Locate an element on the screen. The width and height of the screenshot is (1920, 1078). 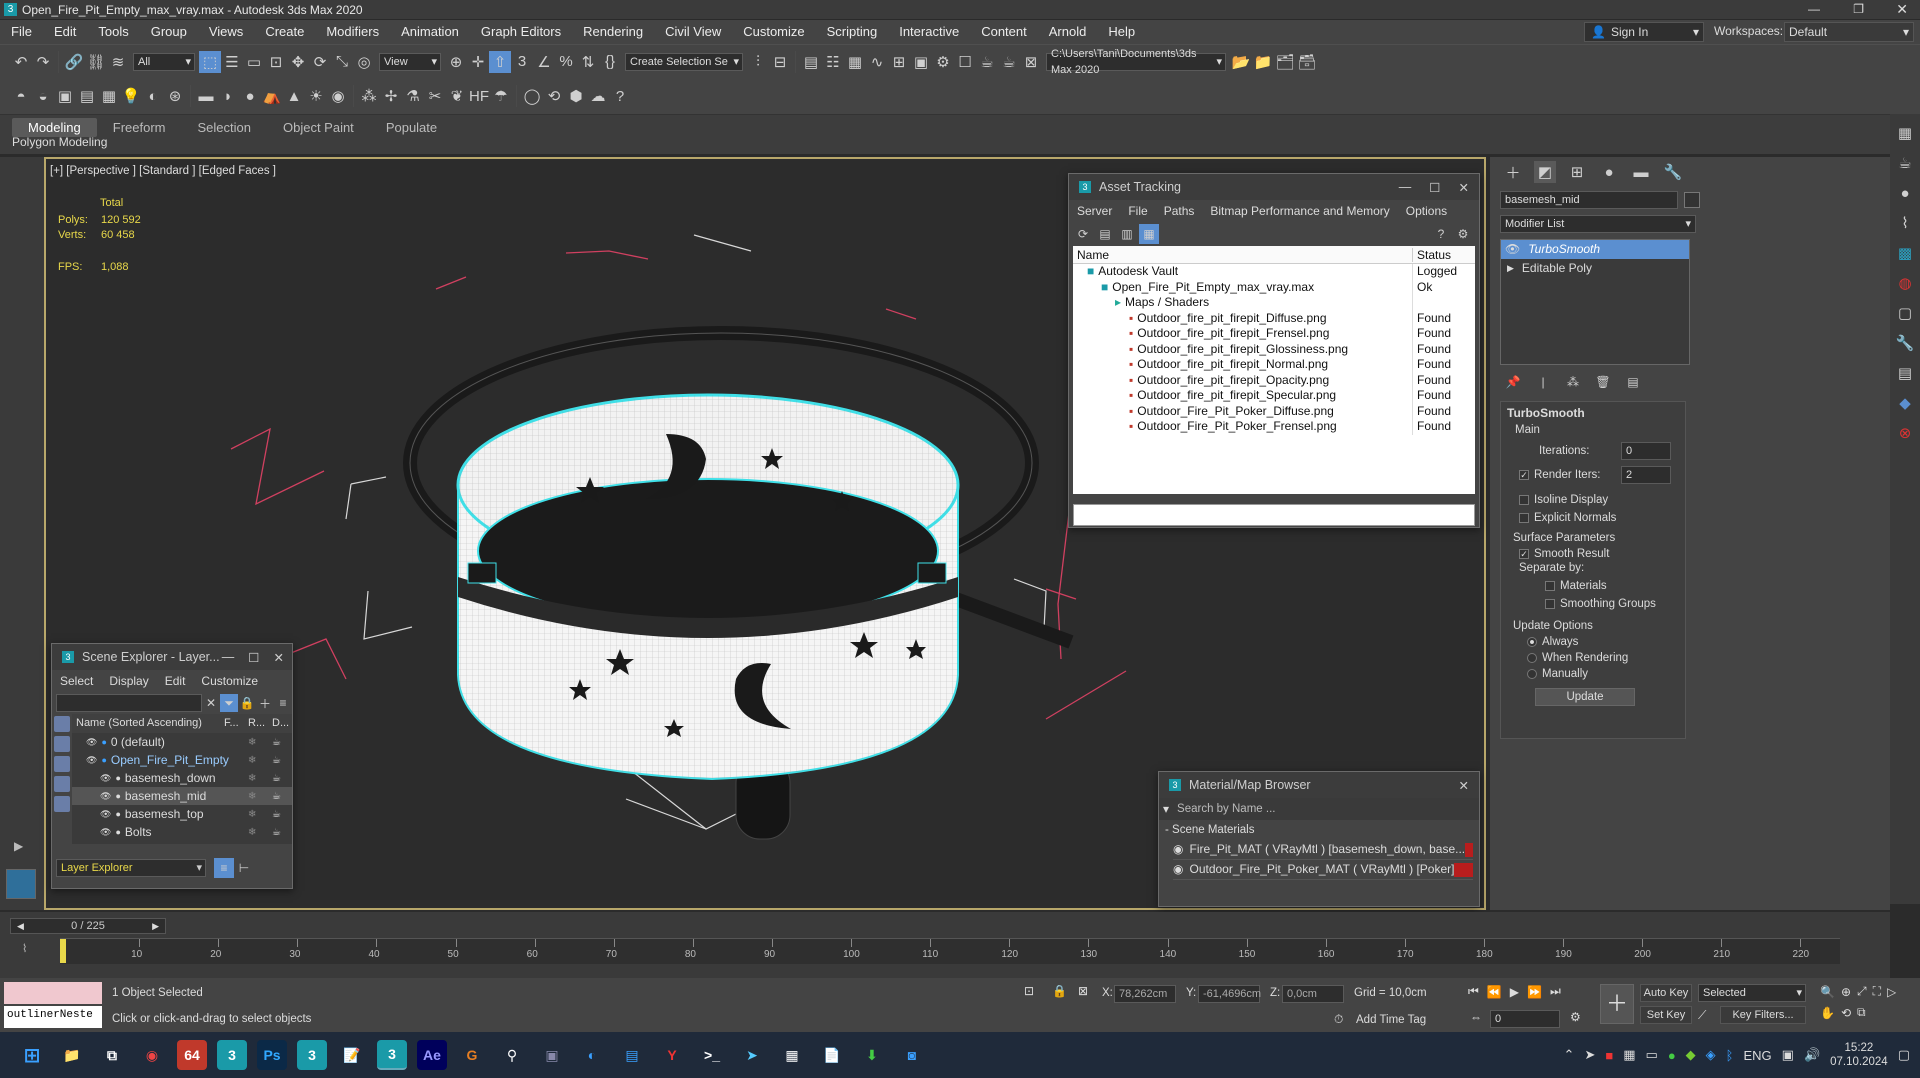
go-start-icon: ⏮ is located at coordinates (1473, 991).